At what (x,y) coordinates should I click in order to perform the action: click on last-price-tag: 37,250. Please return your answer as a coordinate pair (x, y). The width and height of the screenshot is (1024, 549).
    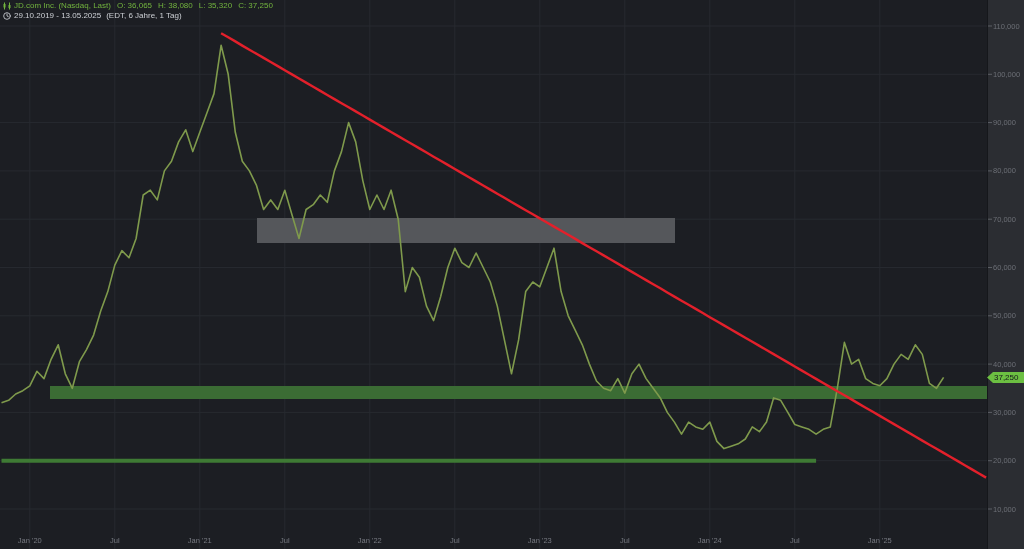
    Looking at the image, I should click on (1005, 377).